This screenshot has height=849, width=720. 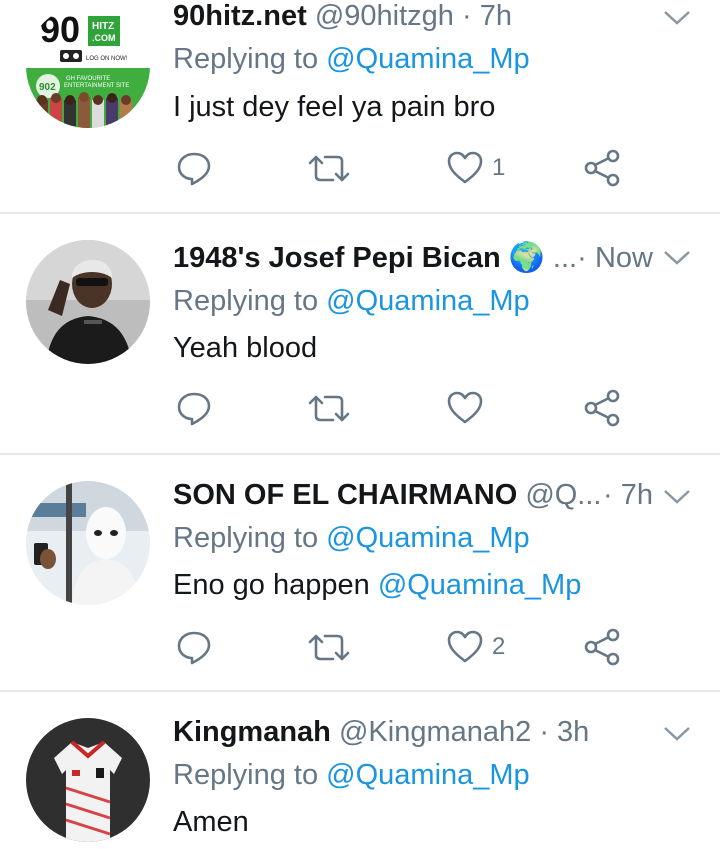 What do you see at coordinates (573, 732) in the screenshot?
I see `timestamp: 3h` at bounding box center [573, 732].